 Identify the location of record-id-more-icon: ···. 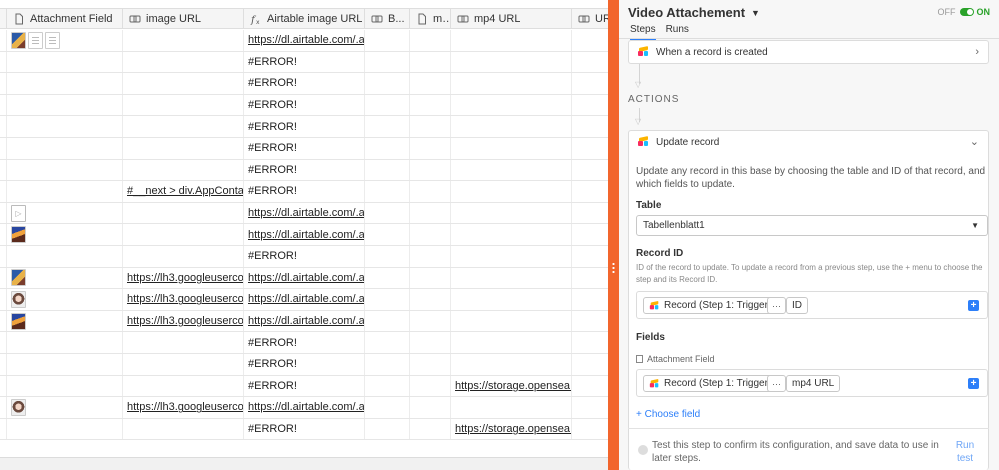
(776, 305).